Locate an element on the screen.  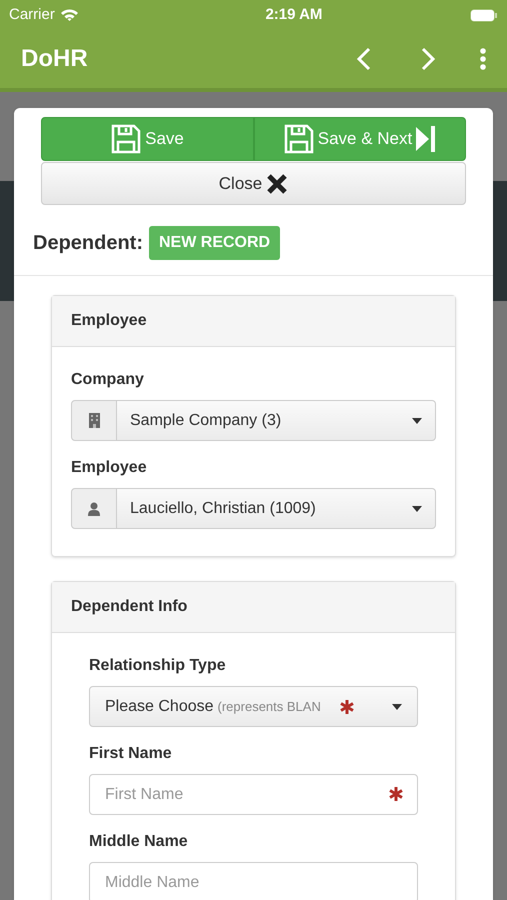
record-label: Dependent: is located at coordinates (88, 243).